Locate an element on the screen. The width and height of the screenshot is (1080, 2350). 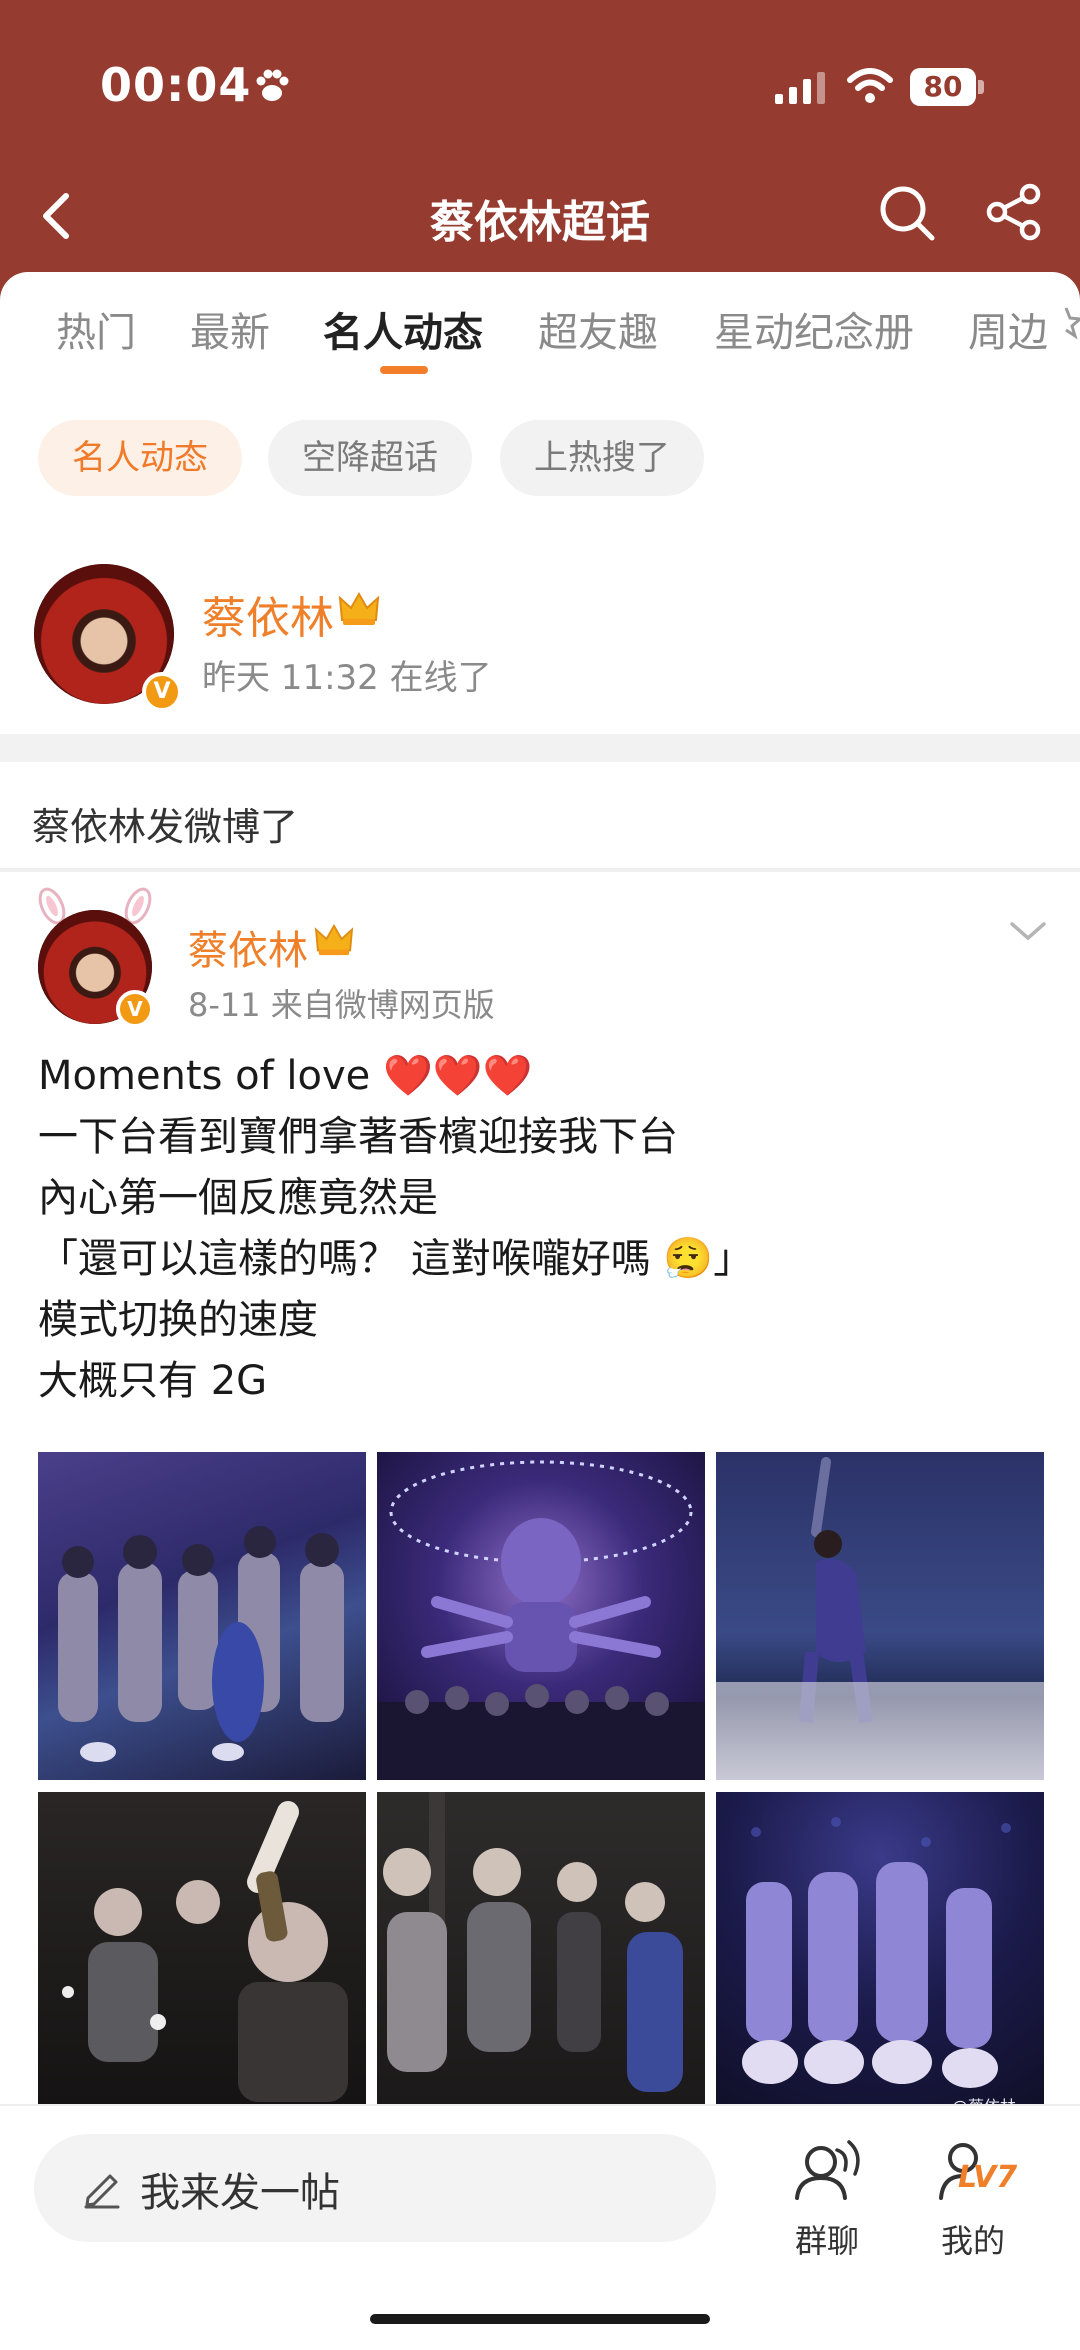
mine-label: 我的 is located at coordinates (972, 2241).